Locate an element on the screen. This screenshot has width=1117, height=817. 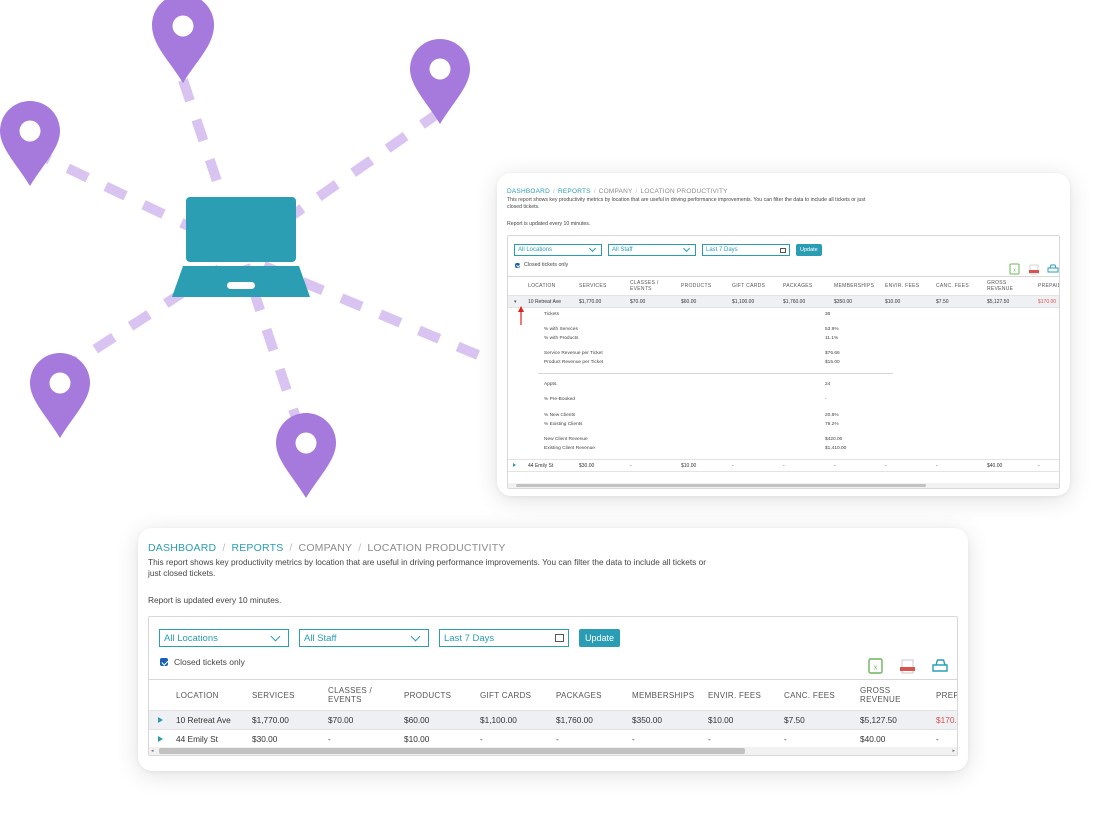
divider is located at coordinates (715, 373).